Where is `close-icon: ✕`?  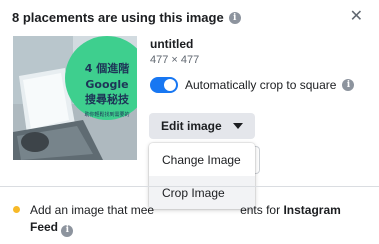 close-icon: ✕ is located at coordinates (356, 17).